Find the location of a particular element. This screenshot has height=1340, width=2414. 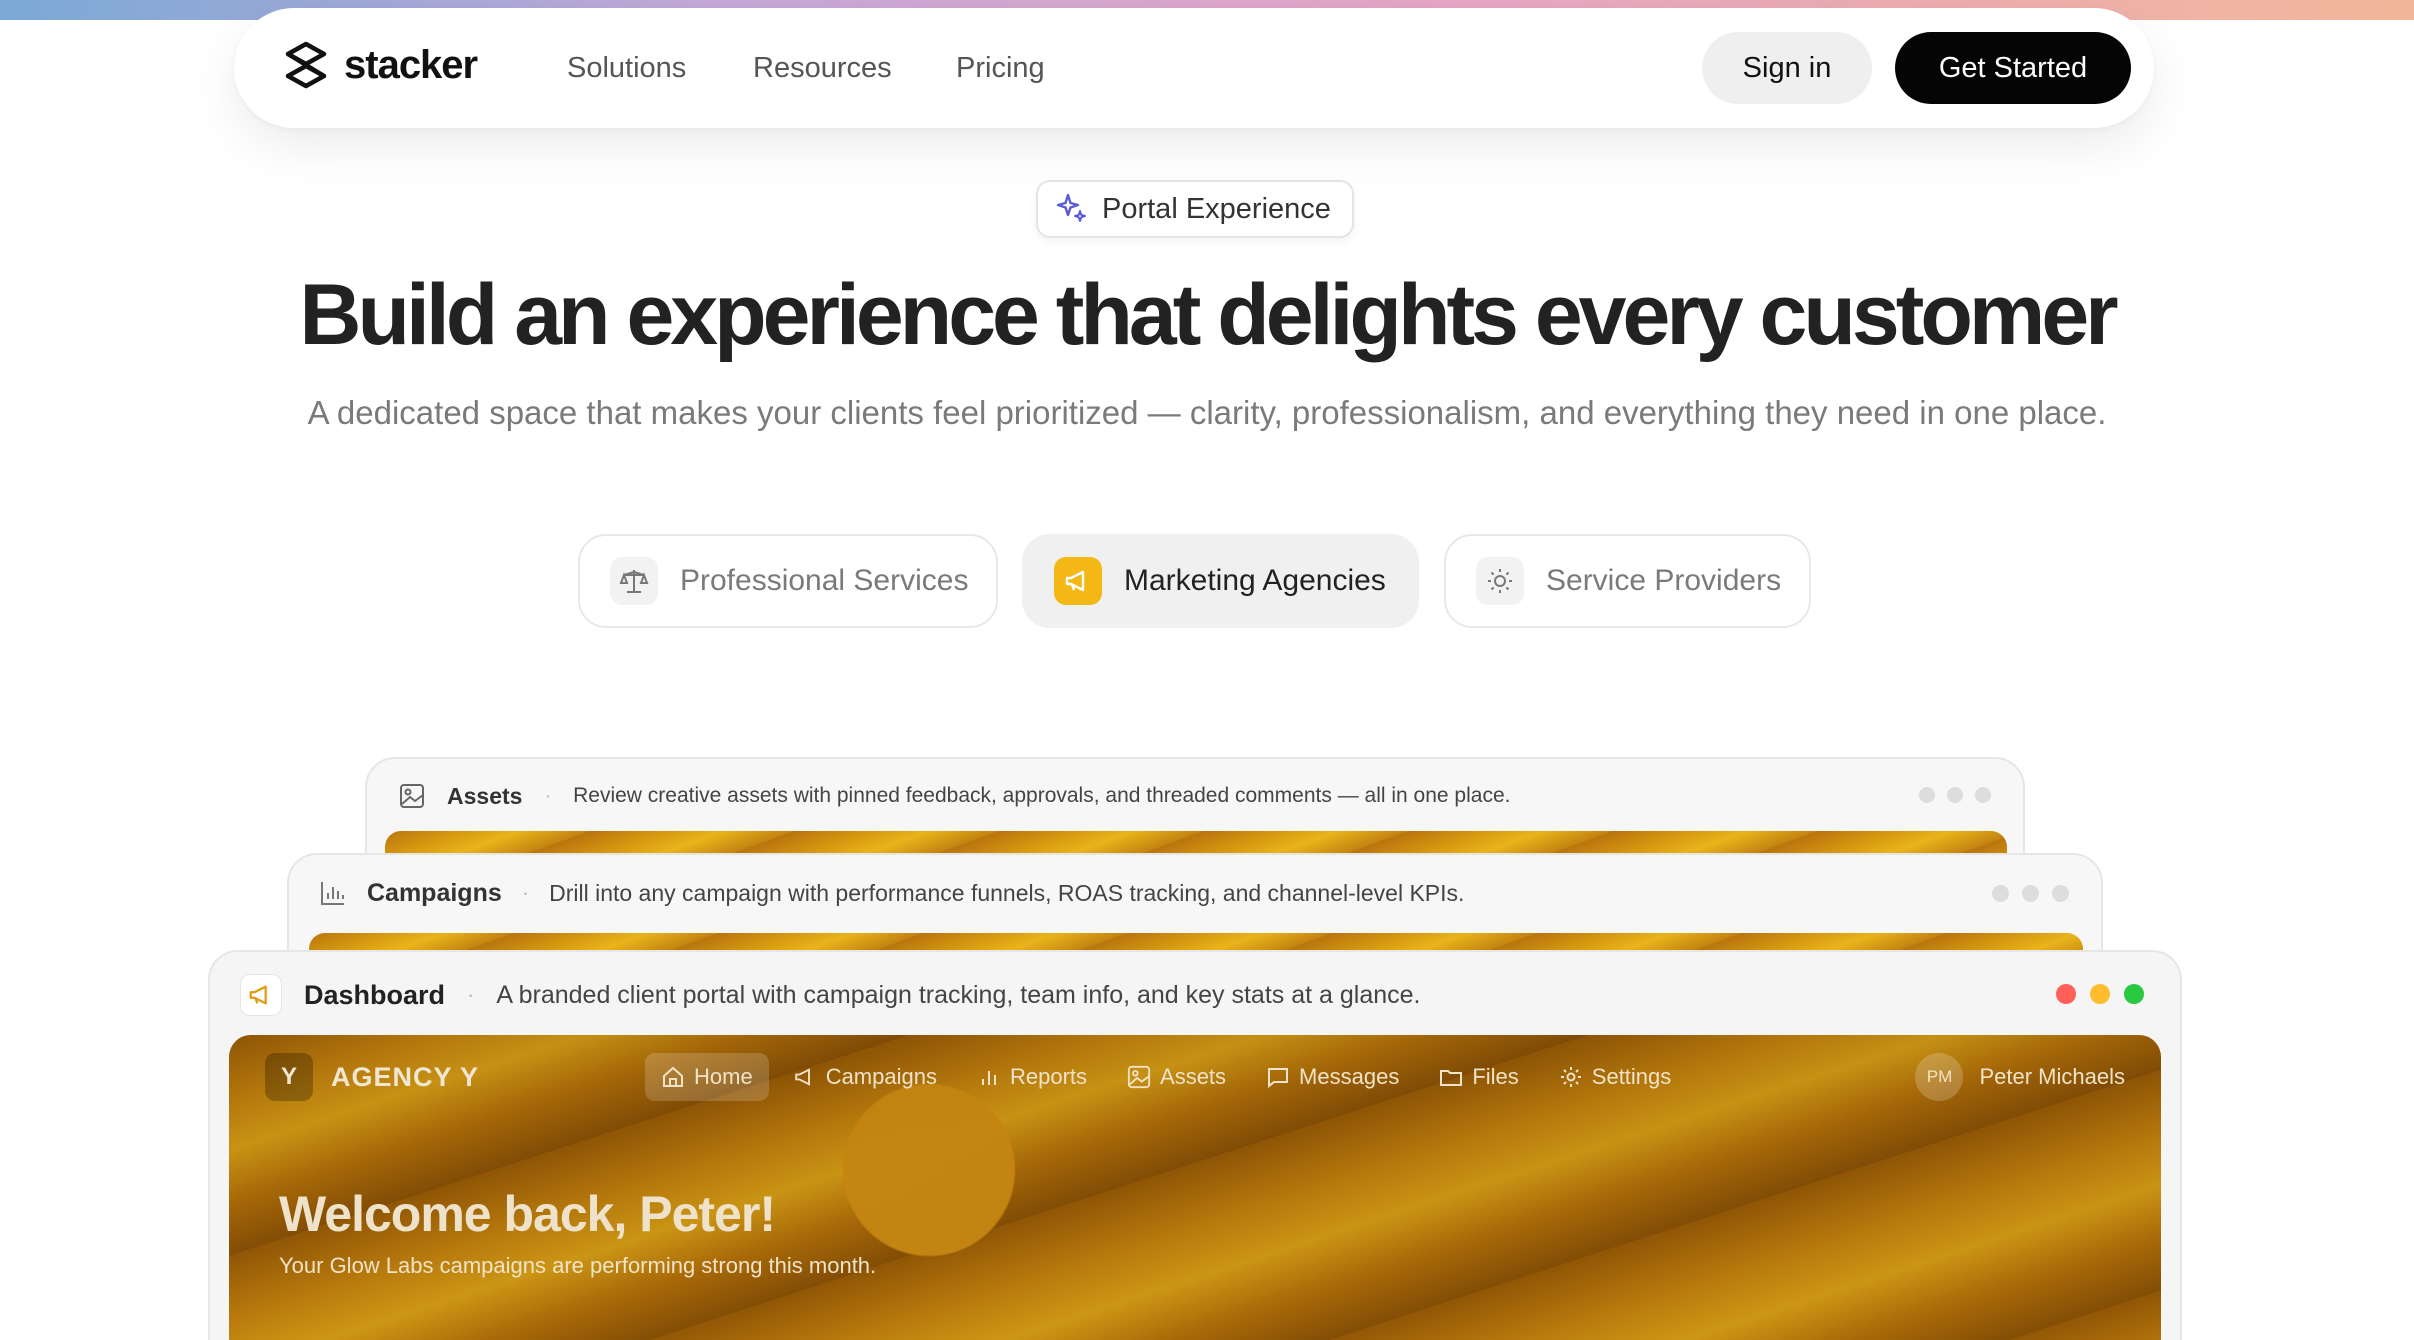

app-nav-label: Home is located at coordinates (723, 1076).